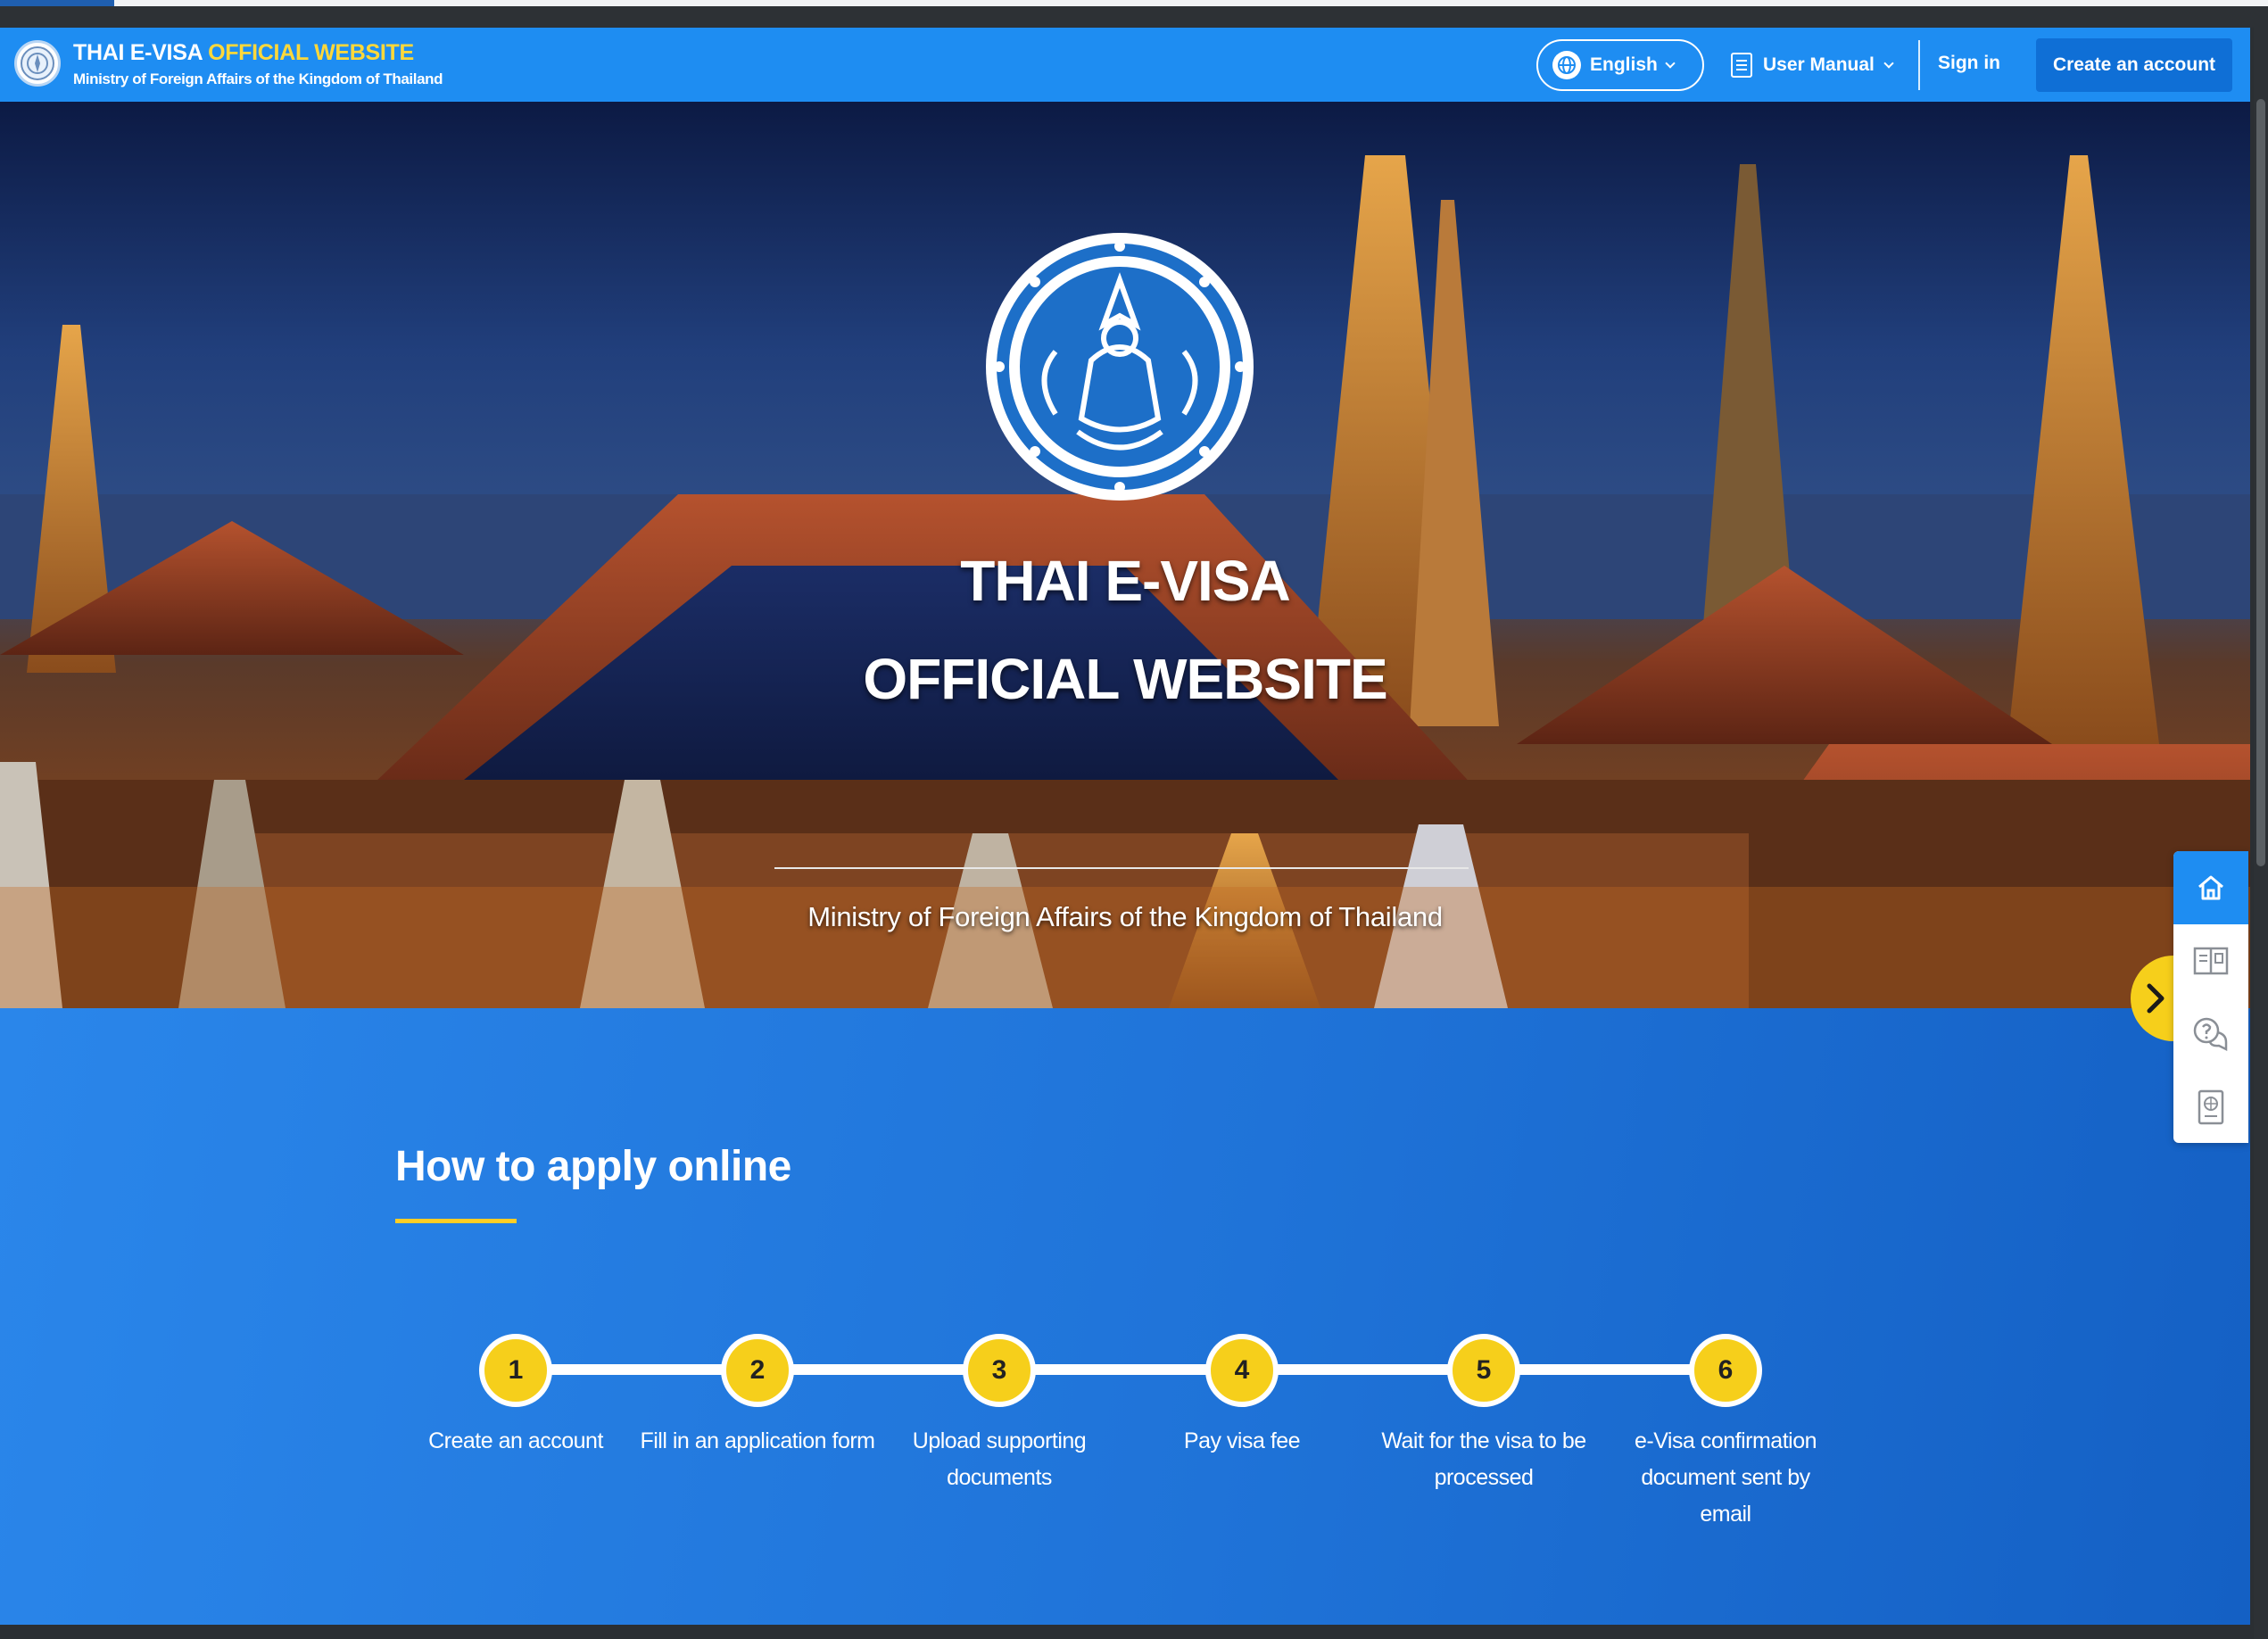 The height and width of the screenshot is (1639, 2268). What do you see at coordinates (999, 1371) in the screenshot?
I see `step-number-3: 3` at bounding box center [999, 1371].